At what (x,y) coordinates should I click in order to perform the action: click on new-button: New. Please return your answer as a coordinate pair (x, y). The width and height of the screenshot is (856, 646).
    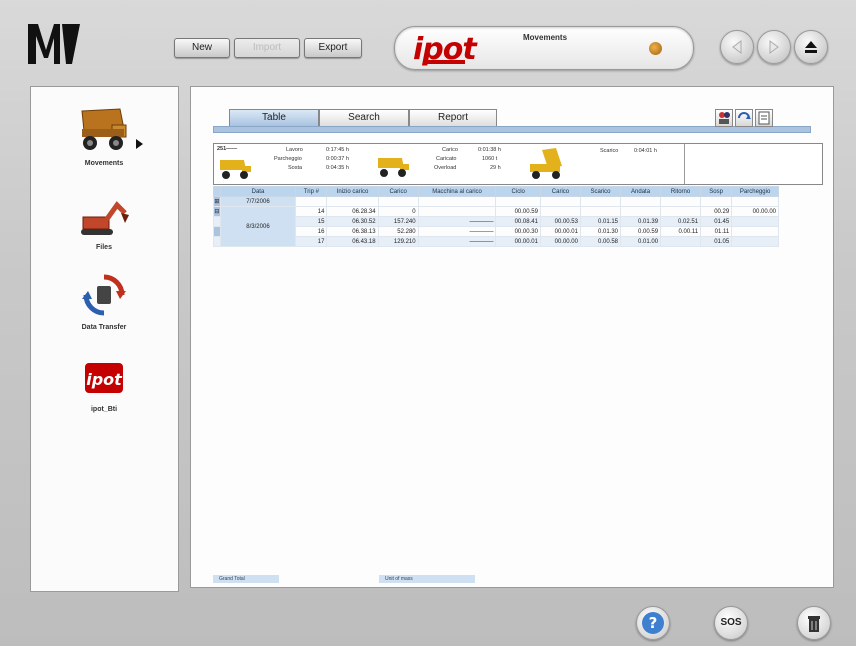
    Looking at the image, I should click on (202, 48).